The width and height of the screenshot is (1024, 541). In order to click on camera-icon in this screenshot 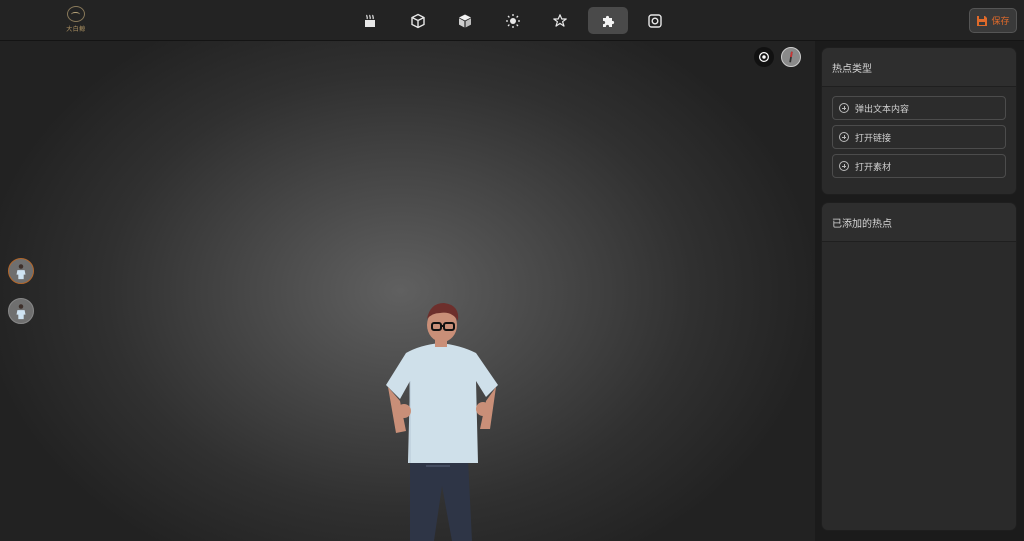, I will do `click(655, 20)`.